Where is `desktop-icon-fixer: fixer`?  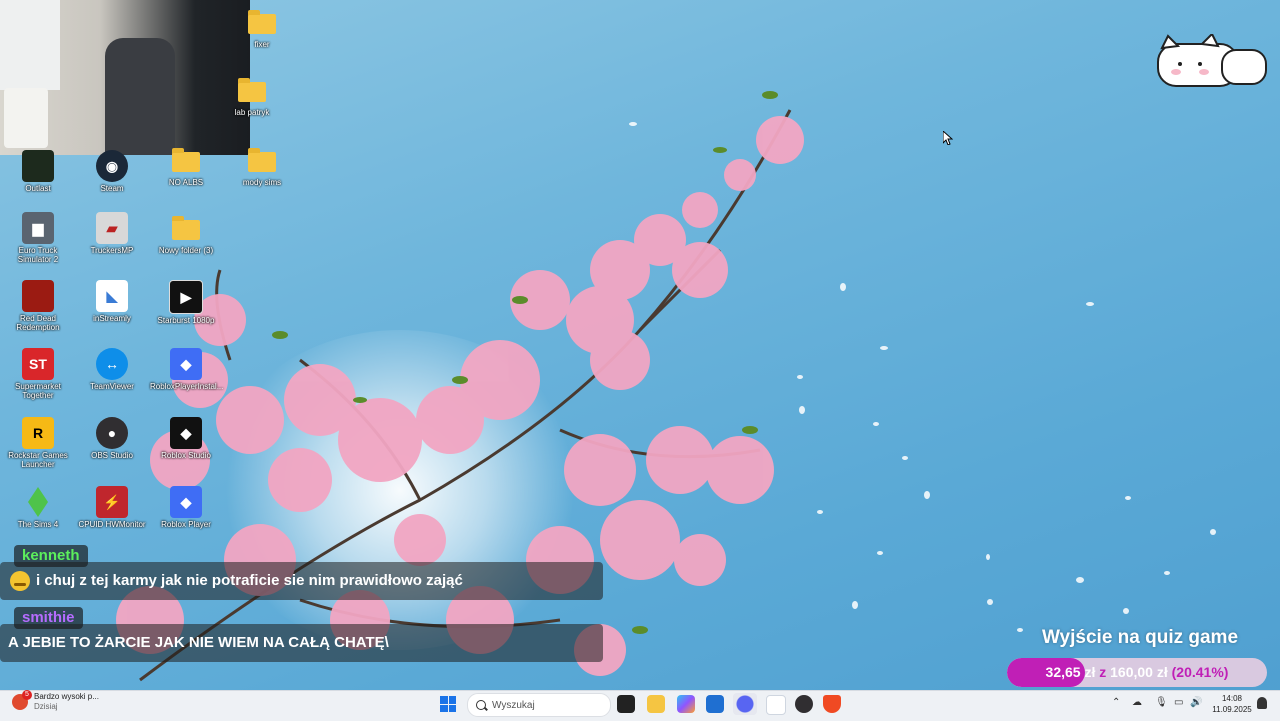 desktop-icon-fixer: fixer is located at coordinates (262, 28).